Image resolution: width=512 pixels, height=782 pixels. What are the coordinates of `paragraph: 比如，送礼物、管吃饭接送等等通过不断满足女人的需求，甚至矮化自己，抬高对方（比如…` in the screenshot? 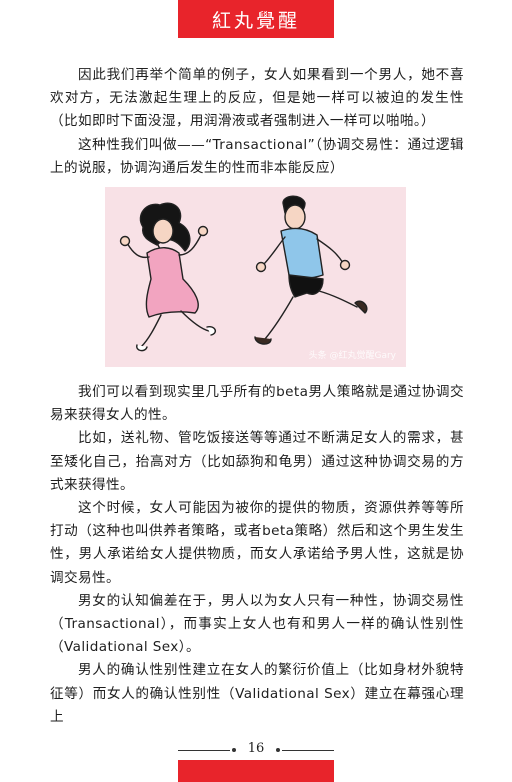 It's located at (257, 461).